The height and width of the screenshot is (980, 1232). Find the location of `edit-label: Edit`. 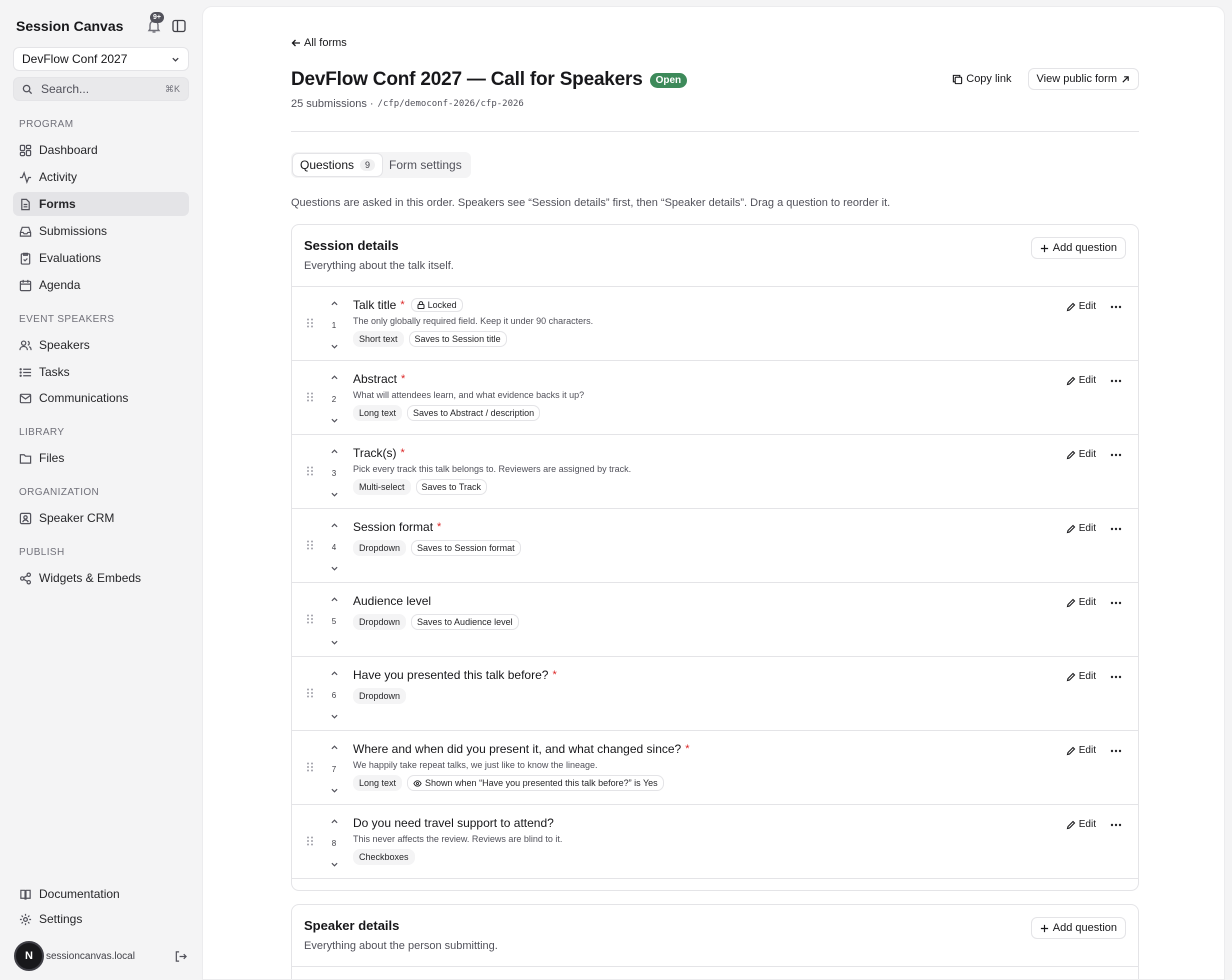

edit-label: Edit is located at coordinates (1087, 528).